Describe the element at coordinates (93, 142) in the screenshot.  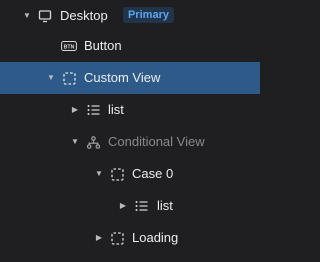
I see `branch-icon` at that location.